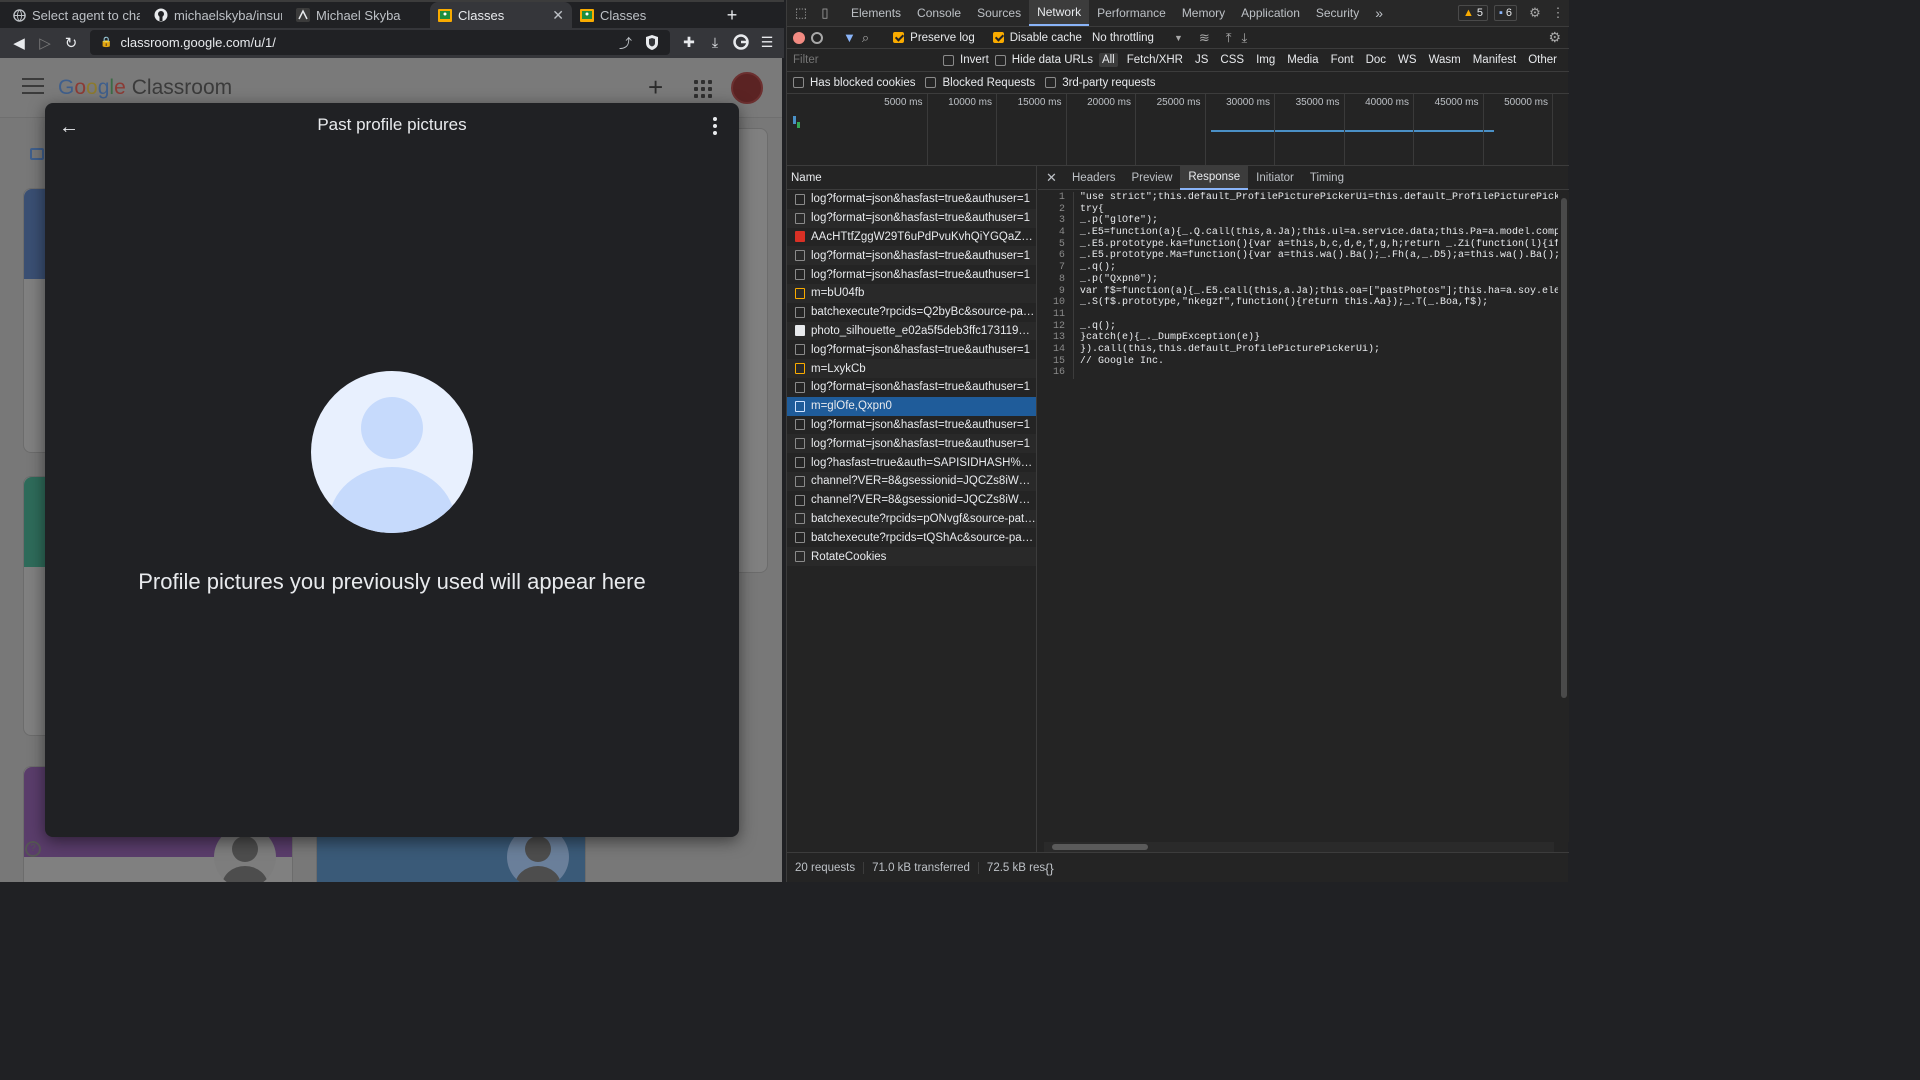 The image size is (1920, 1080). I want to click on main-menu-icon, so click(33, 87).